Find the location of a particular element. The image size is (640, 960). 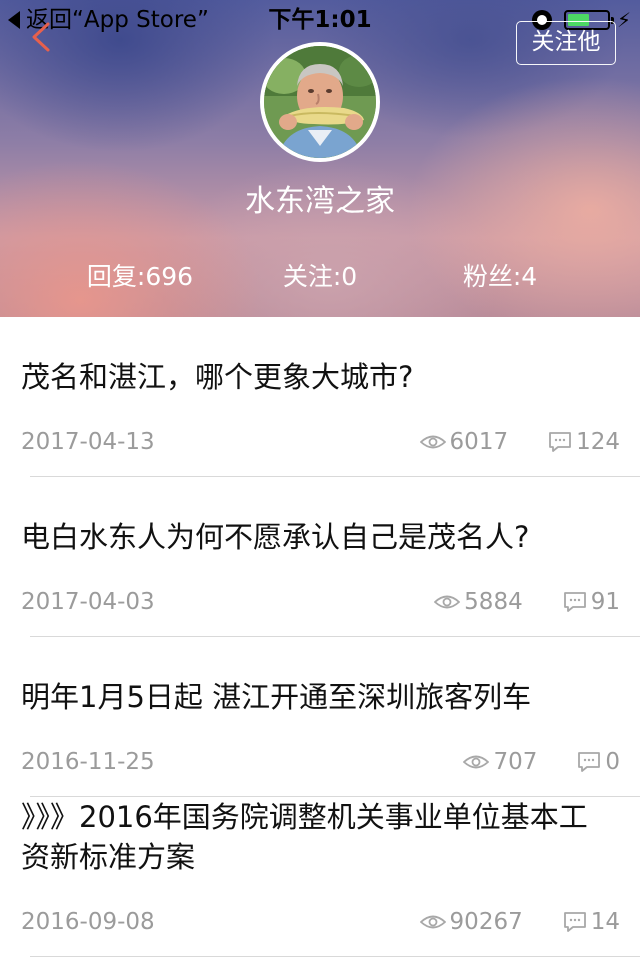

post-meta: 6017 124 is located at coordinates (519, 442).